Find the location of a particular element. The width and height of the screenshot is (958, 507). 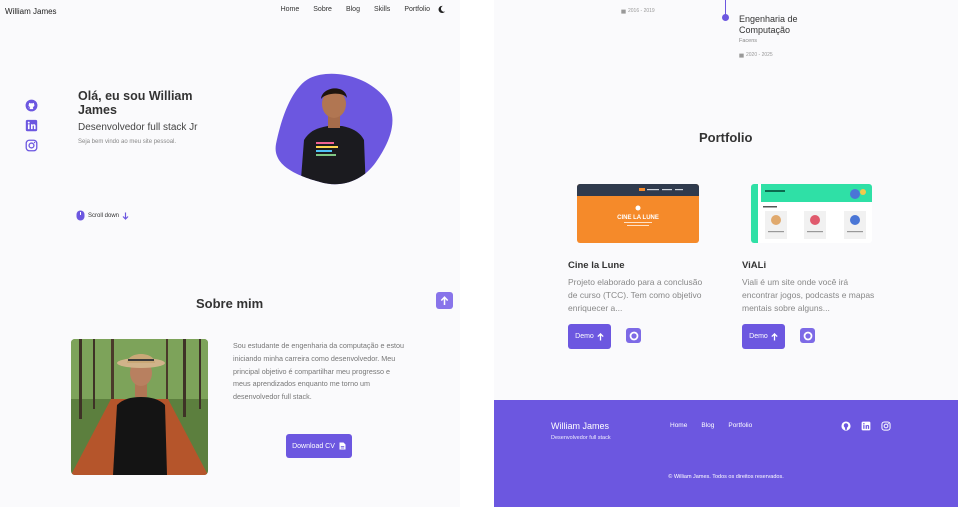

hero-description: Seja bem vindo ao meu site pessoal. is located at coordinates (127, 142).